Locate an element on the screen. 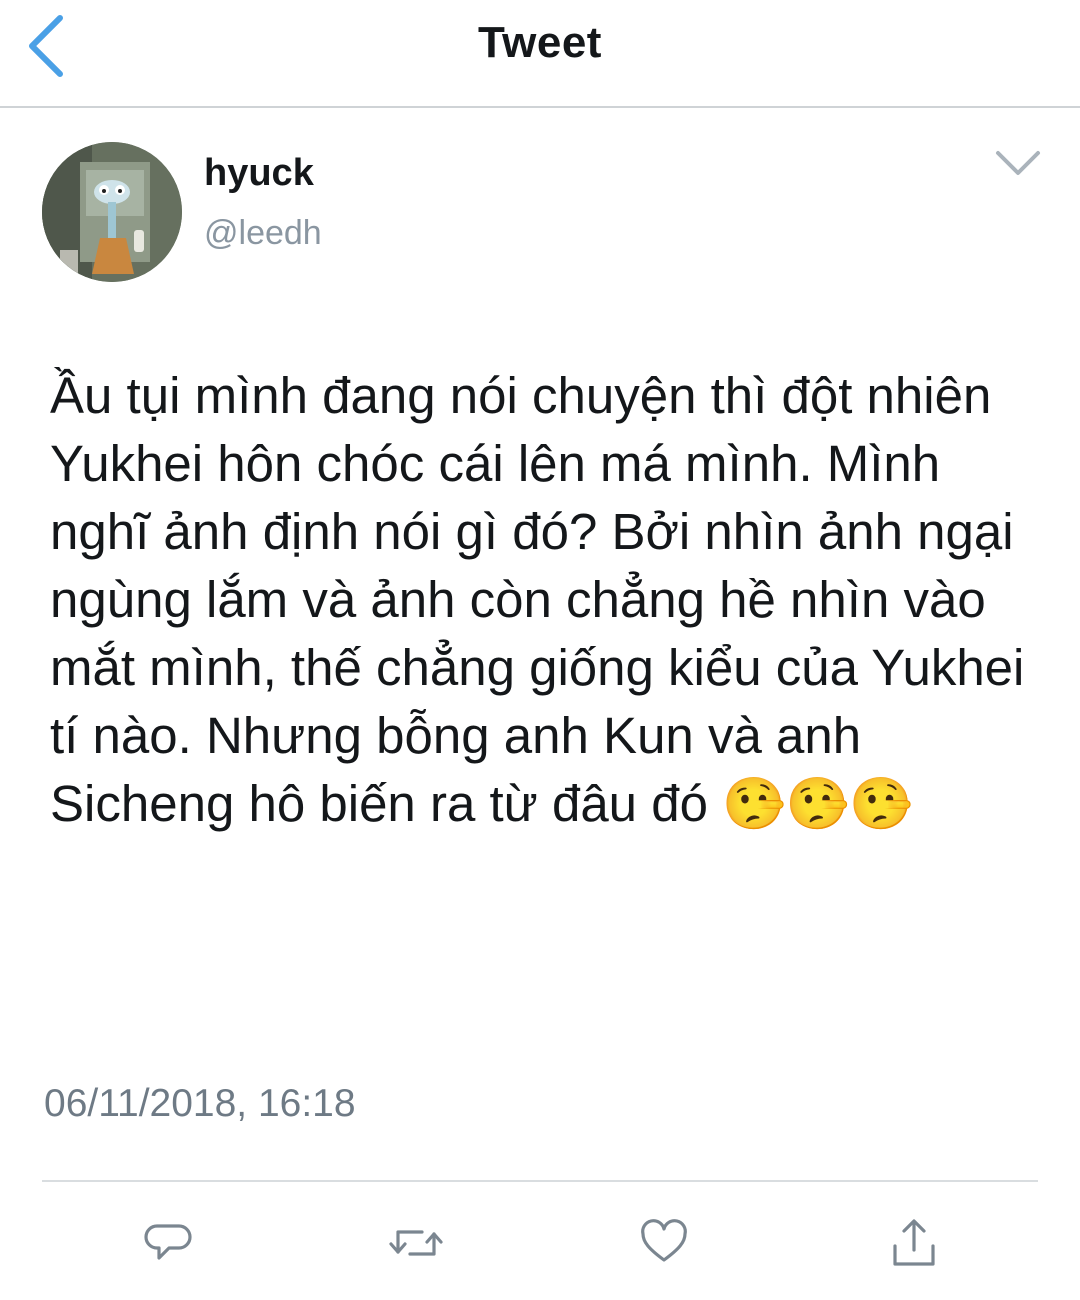 This screenshot has width=1080, height=1300. more-options-button is located at coordinates (1018, 166).